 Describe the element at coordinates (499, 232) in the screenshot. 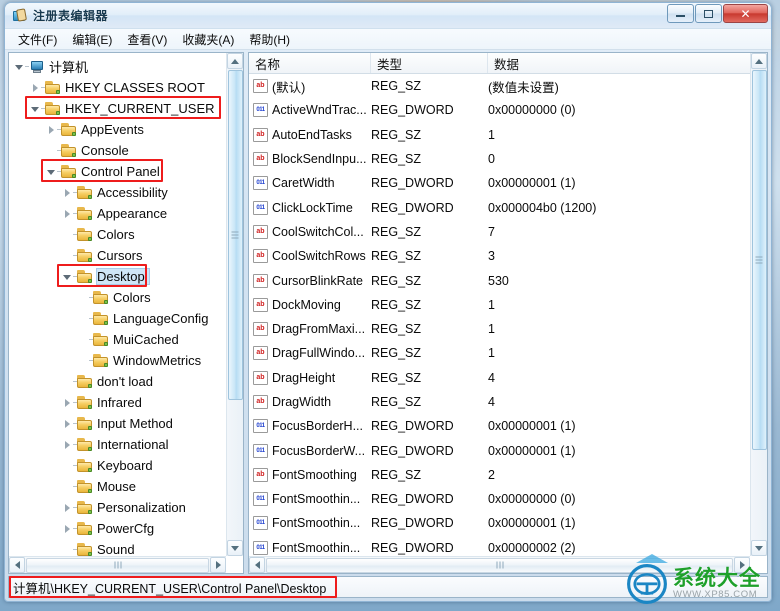

I see `table-row: ab CoolSwitchCol... REG_SZ 7` at that location.